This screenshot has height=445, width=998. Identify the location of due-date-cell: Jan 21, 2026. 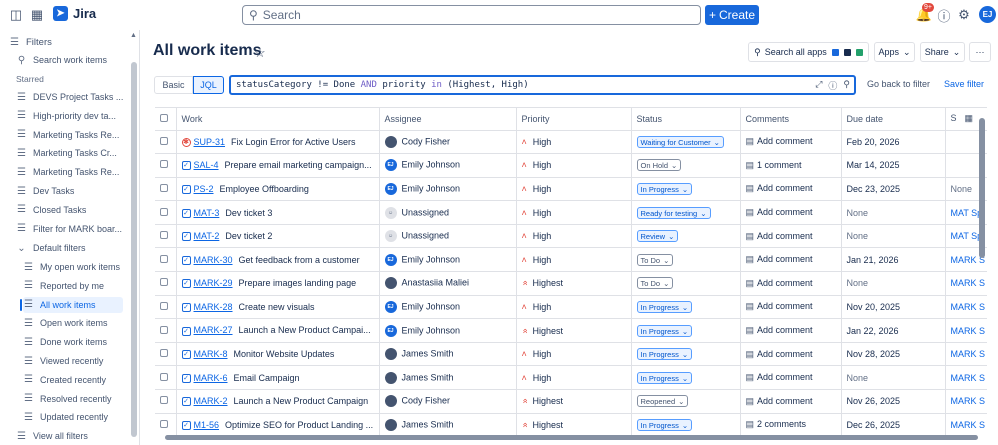
(893, 260).